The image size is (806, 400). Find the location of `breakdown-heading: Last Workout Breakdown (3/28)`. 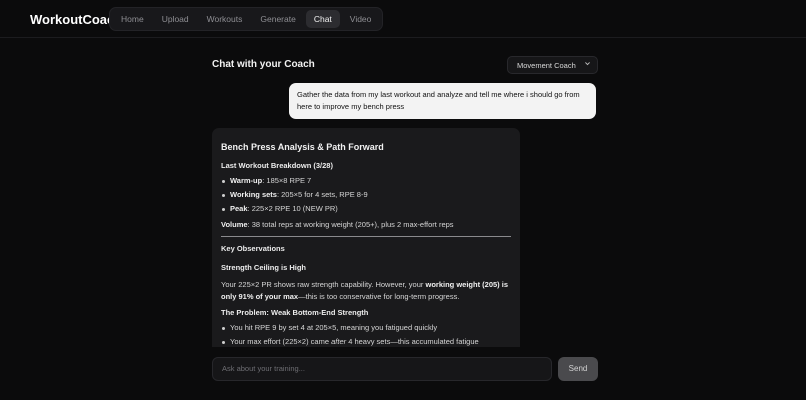

breakdown-heading: Last Workout Breakdown (3/28) is located at coordinates (277, 165).